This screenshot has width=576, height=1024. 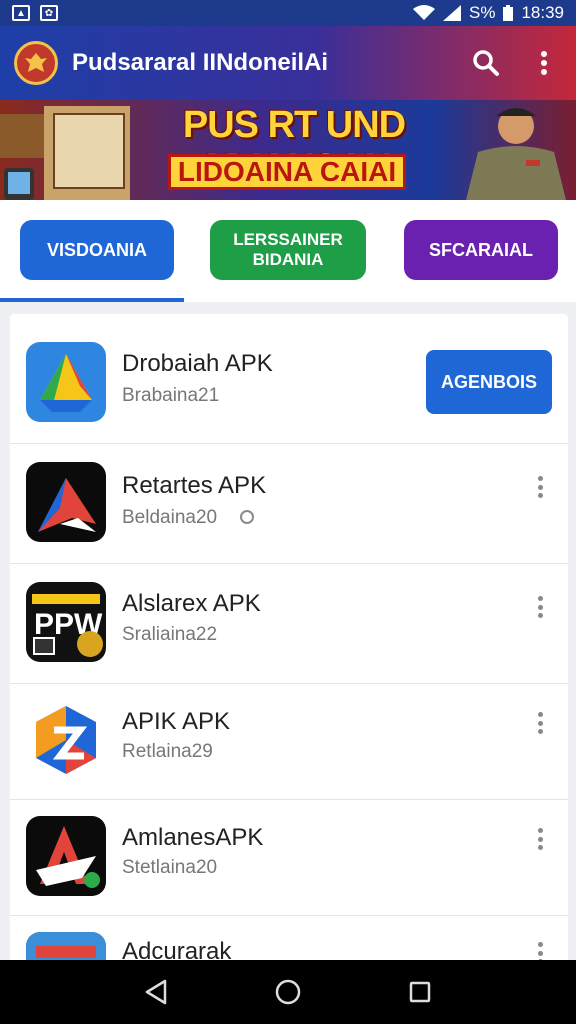 I want to click on app-version: Sraliaina22, so click(x=170, y=634).